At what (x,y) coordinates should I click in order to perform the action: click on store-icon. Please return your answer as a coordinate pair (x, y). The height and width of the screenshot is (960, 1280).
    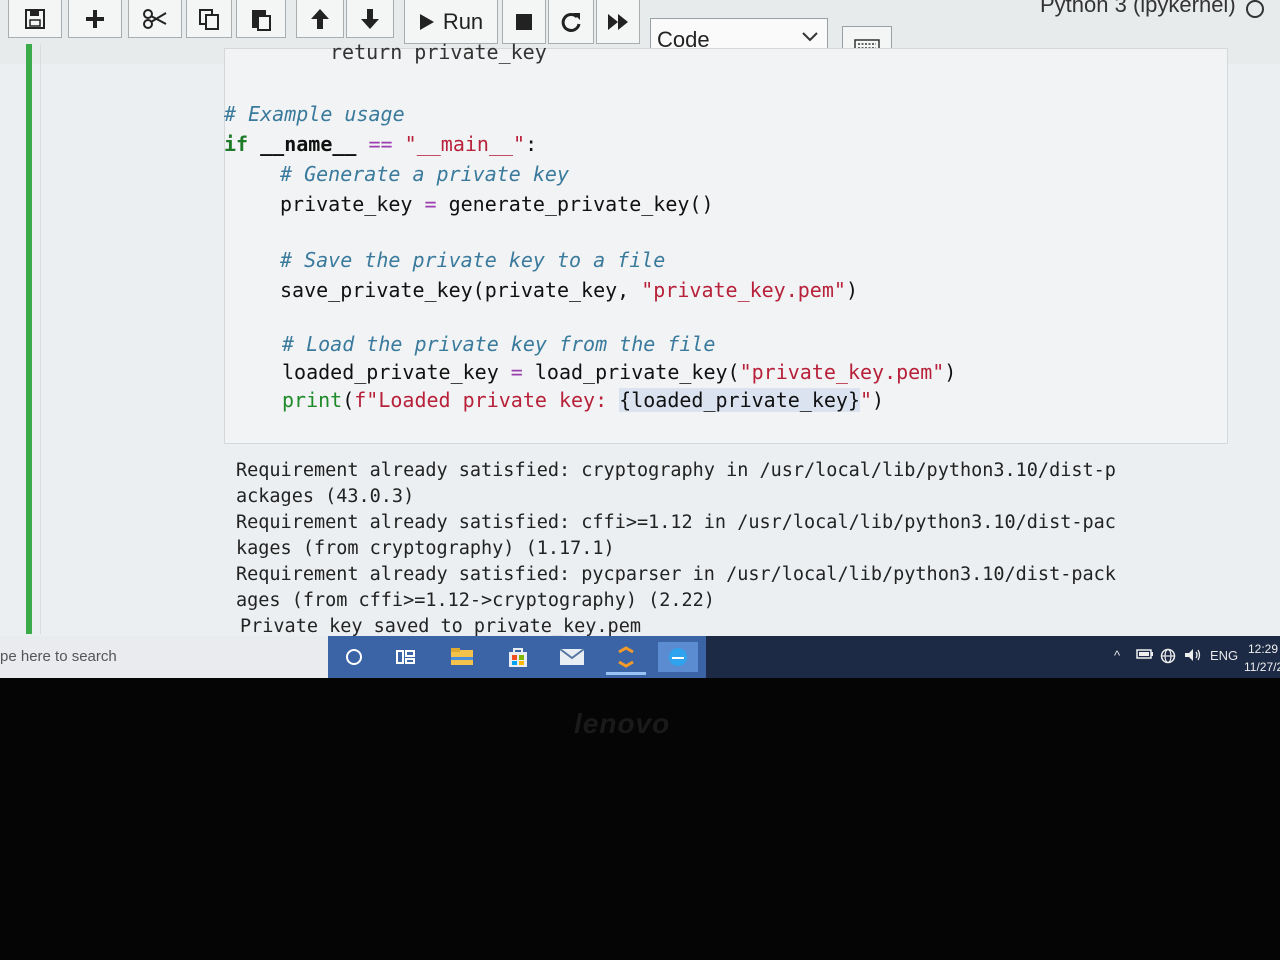
    Looking at the image, I should click on (518, 657).